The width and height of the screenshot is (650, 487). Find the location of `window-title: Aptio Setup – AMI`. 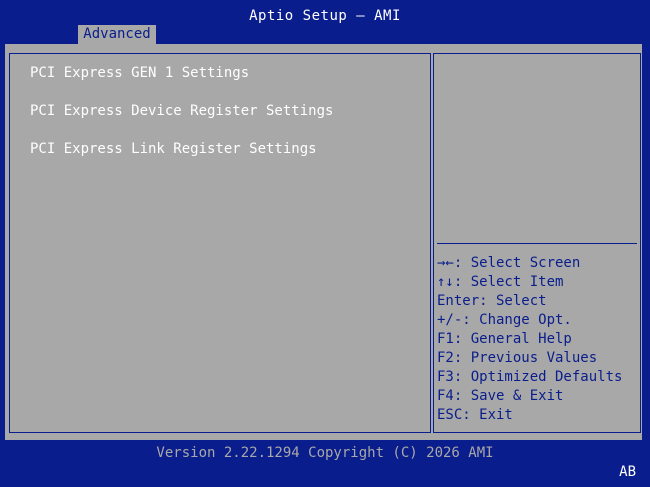

window-title: Aptio Setup – AMI is located at coordinates (325, 16).